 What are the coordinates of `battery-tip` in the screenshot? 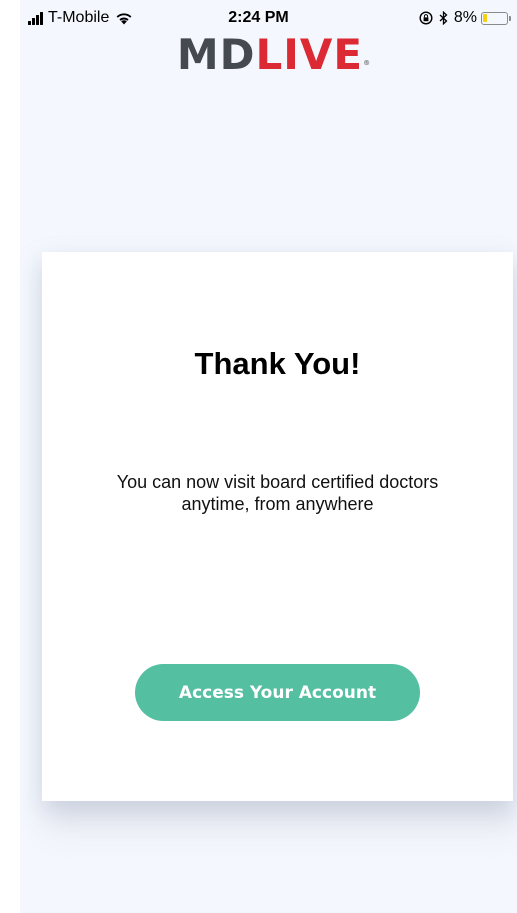 It's located at (510, 18).